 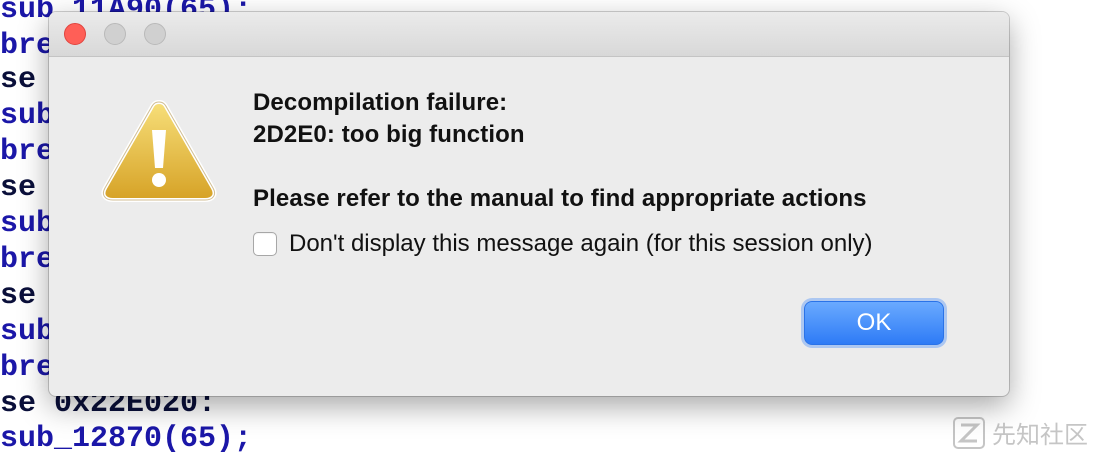 What do you see at coordinates (529, 34) in the screenshot?
I see `dialog-titlebar` at bounding box center [529, 34].